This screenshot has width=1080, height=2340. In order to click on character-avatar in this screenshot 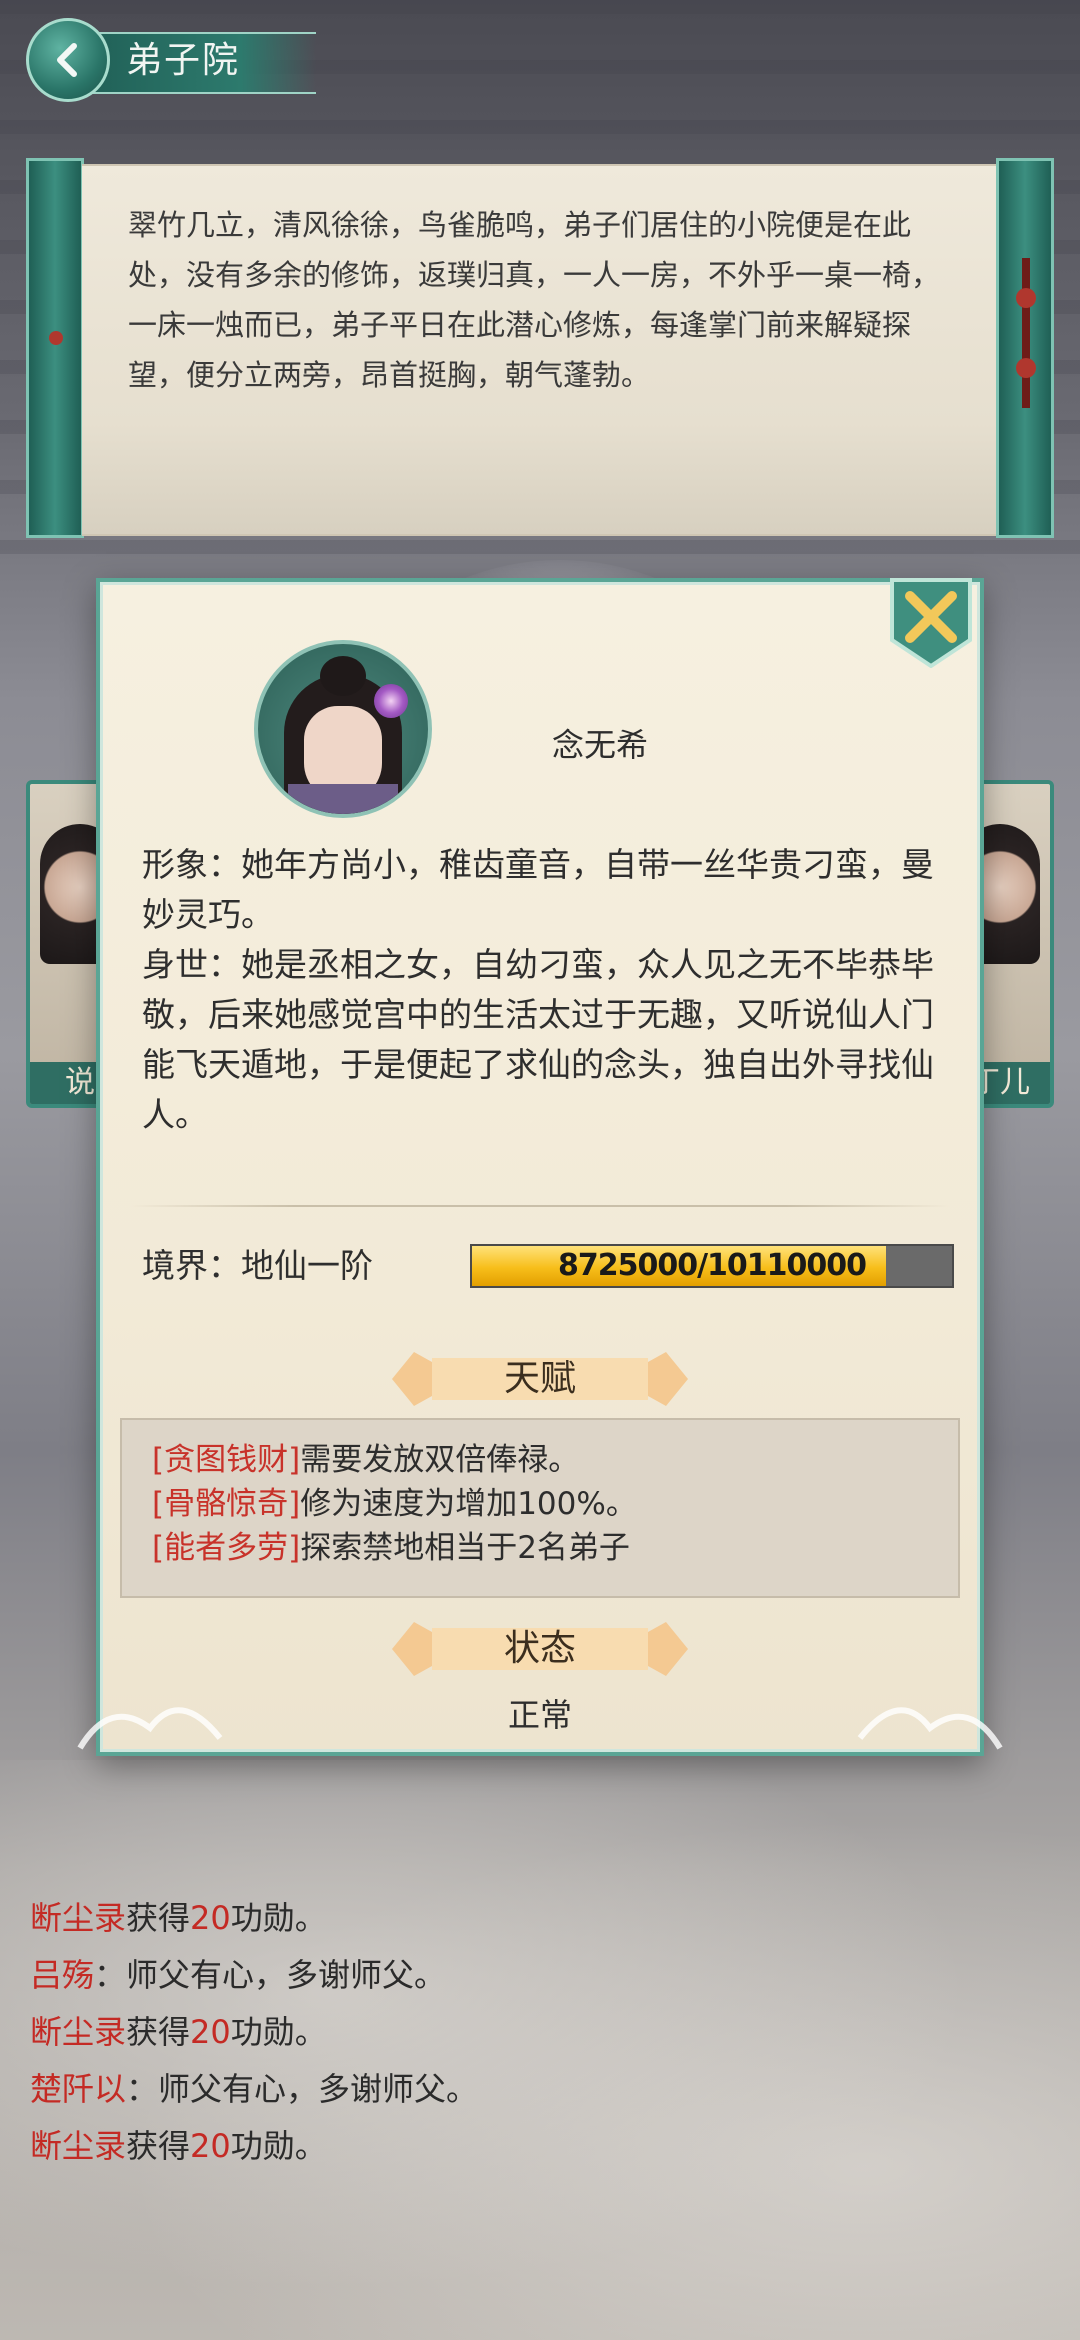, I will do `click(343, 729)`.